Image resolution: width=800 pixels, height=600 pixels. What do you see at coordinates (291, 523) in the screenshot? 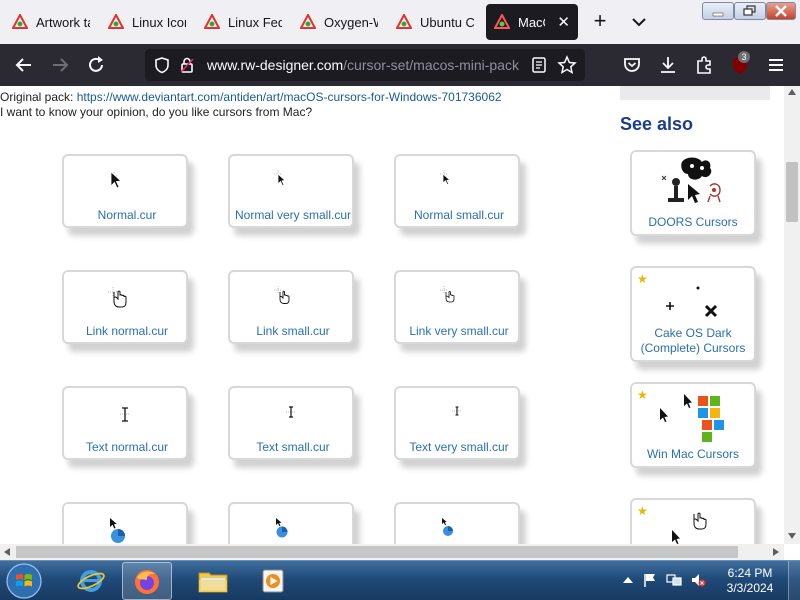
I see `cursor-card-busy-small` at bounding box center [291, 523].